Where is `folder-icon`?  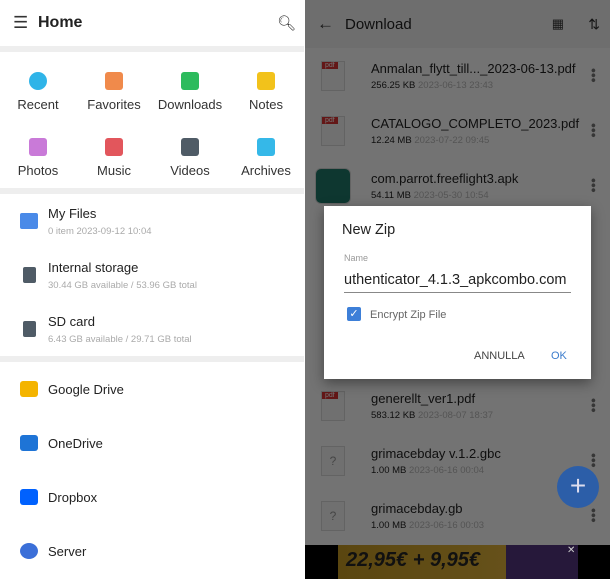
folder-icon is located at coordinates (29, 221).